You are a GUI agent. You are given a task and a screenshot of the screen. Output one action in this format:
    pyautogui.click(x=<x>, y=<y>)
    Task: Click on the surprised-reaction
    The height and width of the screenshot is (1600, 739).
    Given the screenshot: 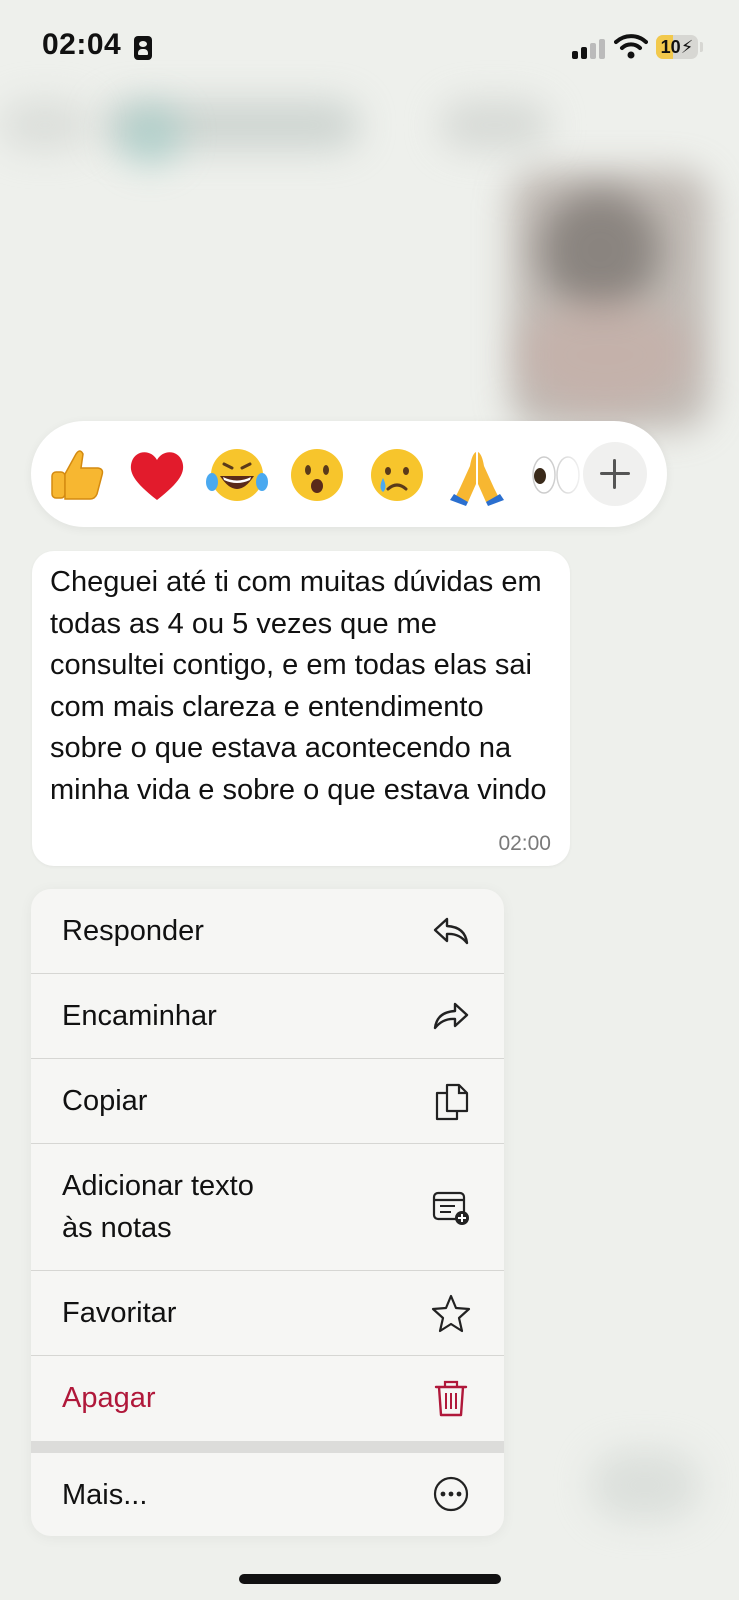 What is the action you would take?
    pyautogui.click(x=317, y=475)
    